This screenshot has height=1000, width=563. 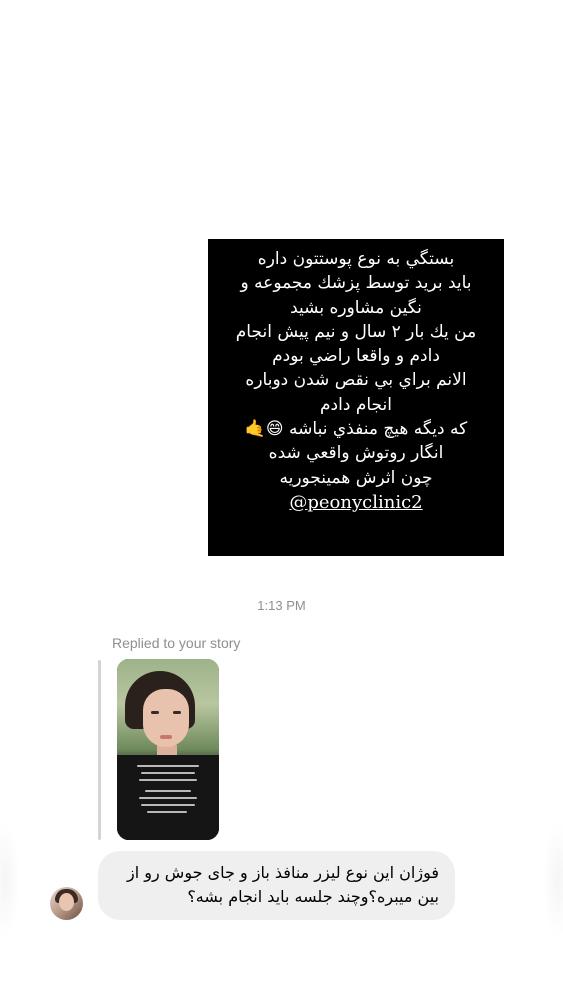 What do you see at coordinates (281, 605) in the screenshot?
I see `message-timestamp: 1:13 PM` at bounding box center [281, 605].